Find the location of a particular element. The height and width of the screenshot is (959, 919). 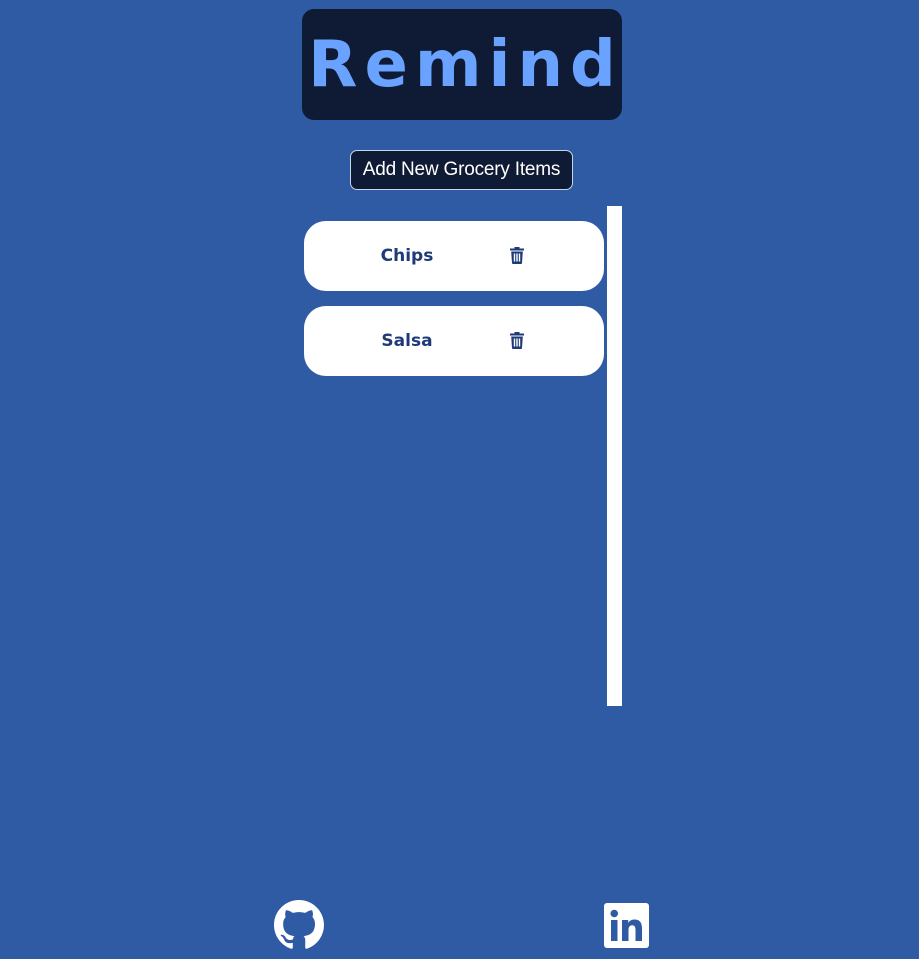

item-label: Salsa is located at coordinates (407, 341).